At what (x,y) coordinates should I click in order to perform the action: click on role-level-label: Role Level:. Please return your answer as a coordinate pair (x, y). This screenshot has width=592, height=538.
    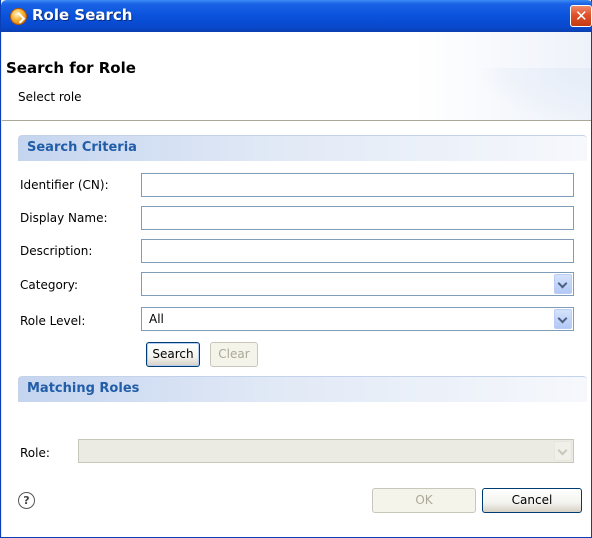
    Looking at the image, I should click on (53, 321).